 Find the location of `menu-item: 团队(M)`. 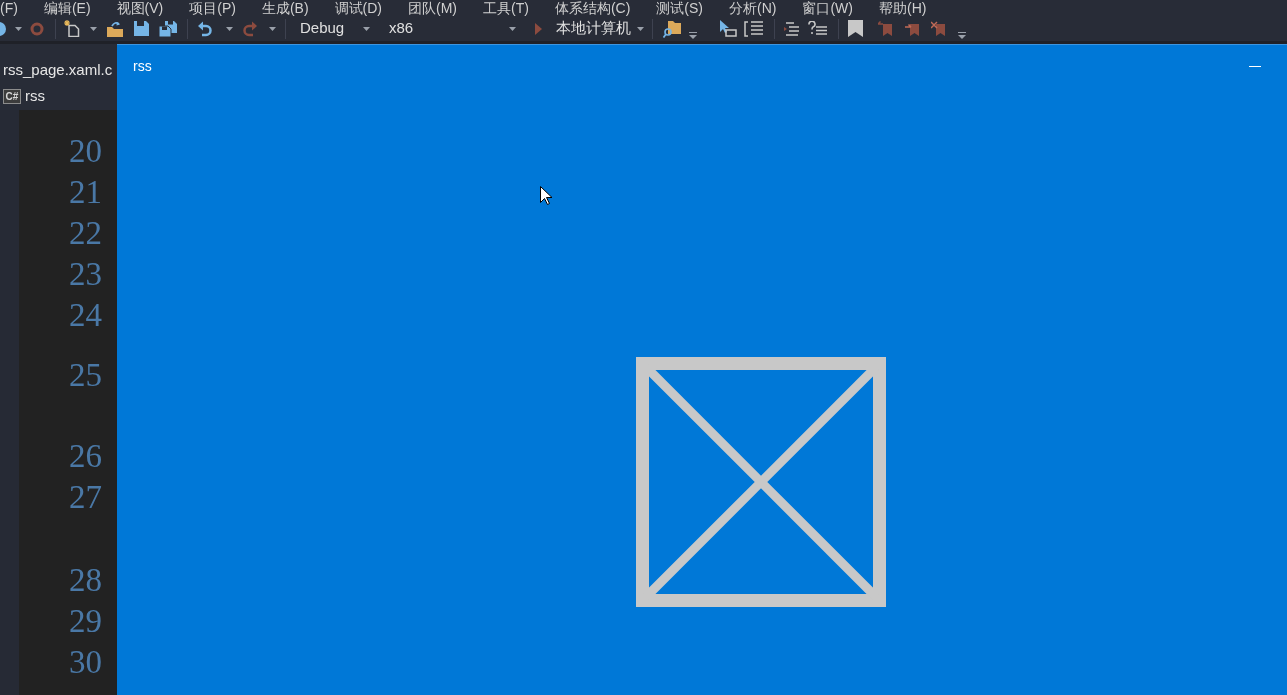

menu-item: 团队(M) is located at coordinates (432, 8).